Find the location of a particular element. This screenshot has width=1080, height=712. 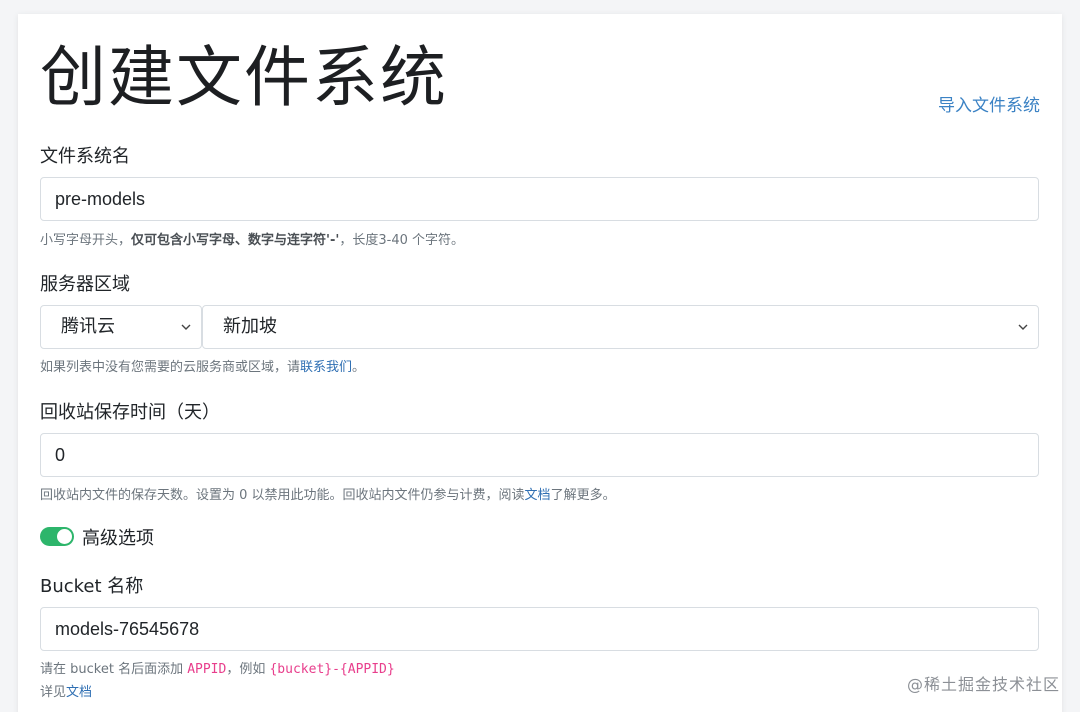

bucket-docs-link: 文档 is located at coordinates (79, 692).